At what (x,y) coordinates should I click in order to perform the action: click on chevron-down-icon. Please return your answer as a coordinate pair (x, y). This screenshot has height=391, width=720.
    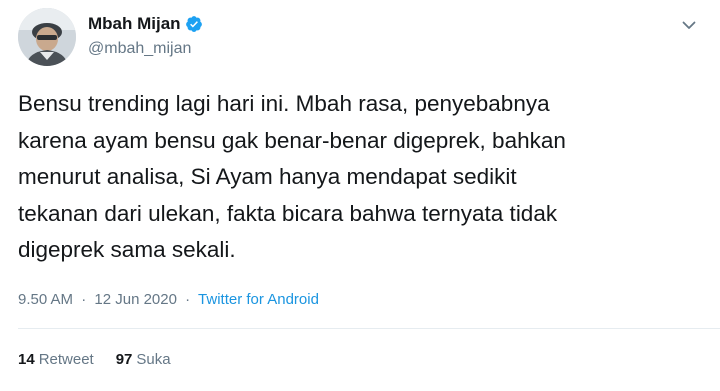
    Looking at the image, I should click on (689, 25).